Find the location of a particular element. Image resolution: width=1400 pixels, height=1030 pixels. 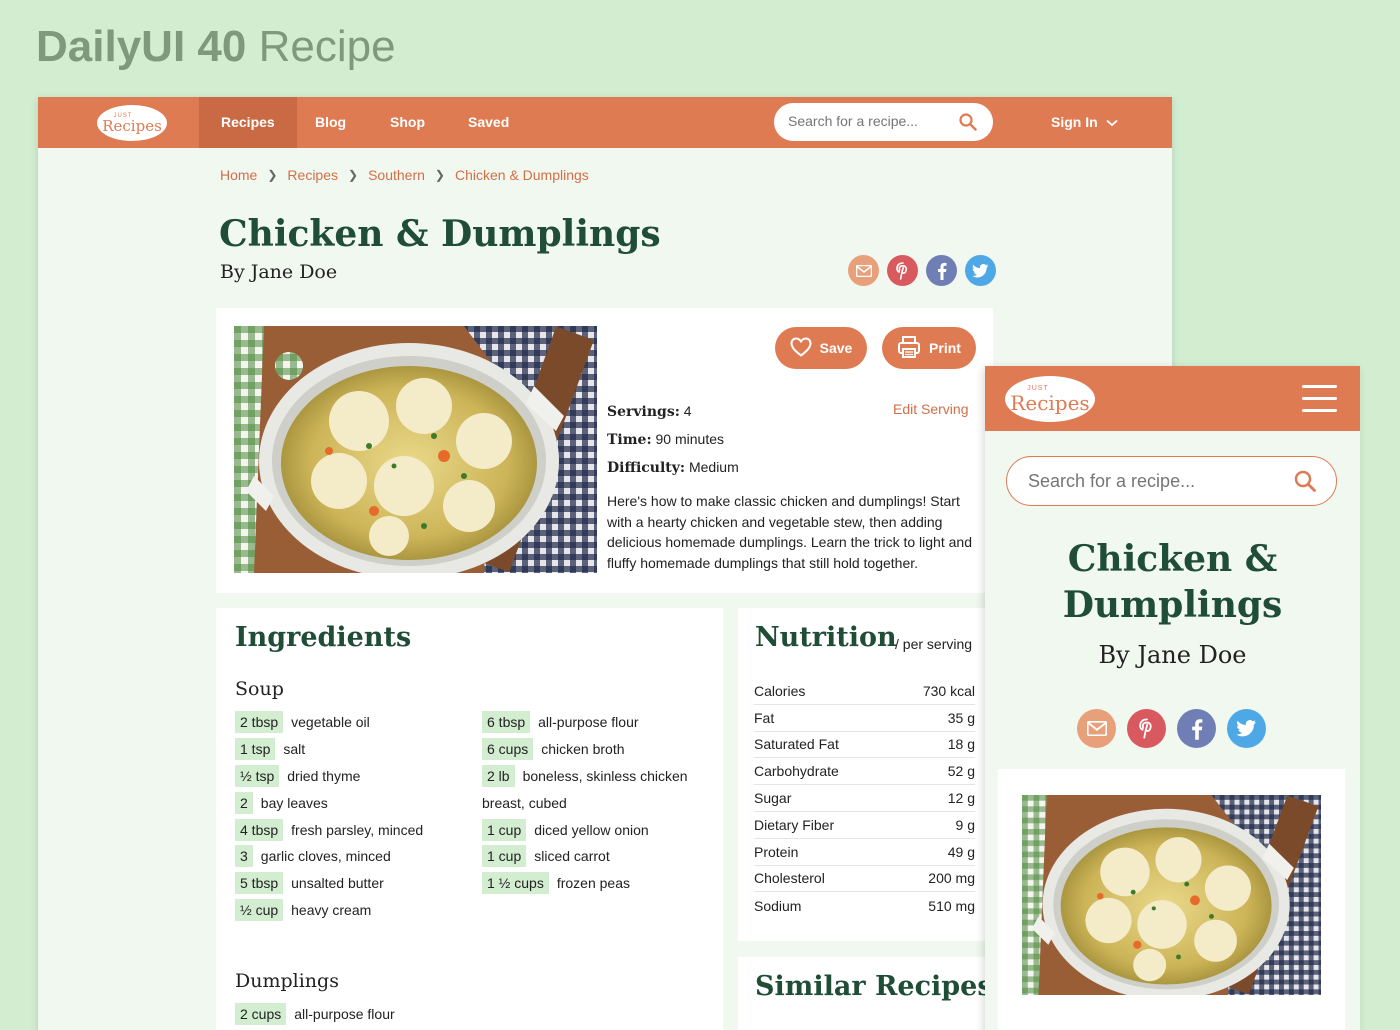

ingredient-name: diced yellow onion is located at coordinates (591, 829).